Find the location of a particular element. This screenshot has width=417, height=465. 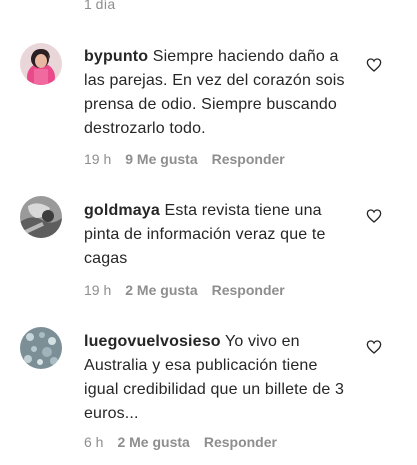

comment-likes: 9 Me gusta is located at coordinates (161, 159).